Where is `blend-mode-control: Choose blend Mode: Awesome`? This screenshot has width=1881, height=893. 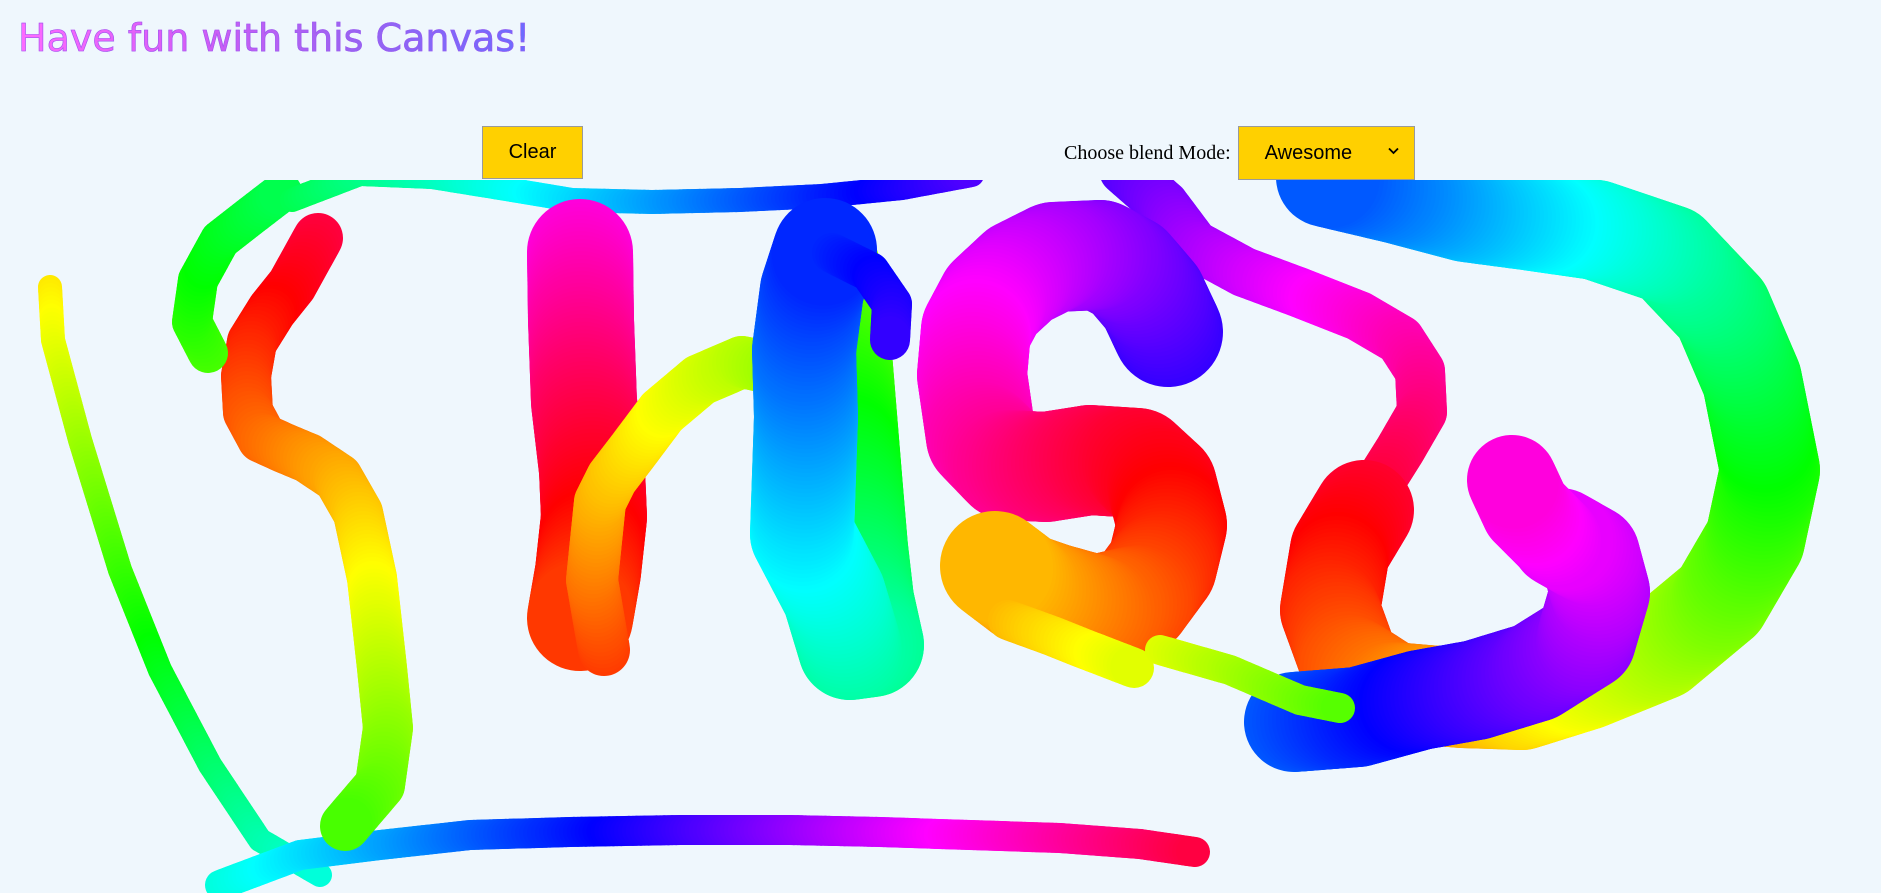 blend-mode-control: Choose blend Mode: Awesome is located at coordinates (1239, 153).